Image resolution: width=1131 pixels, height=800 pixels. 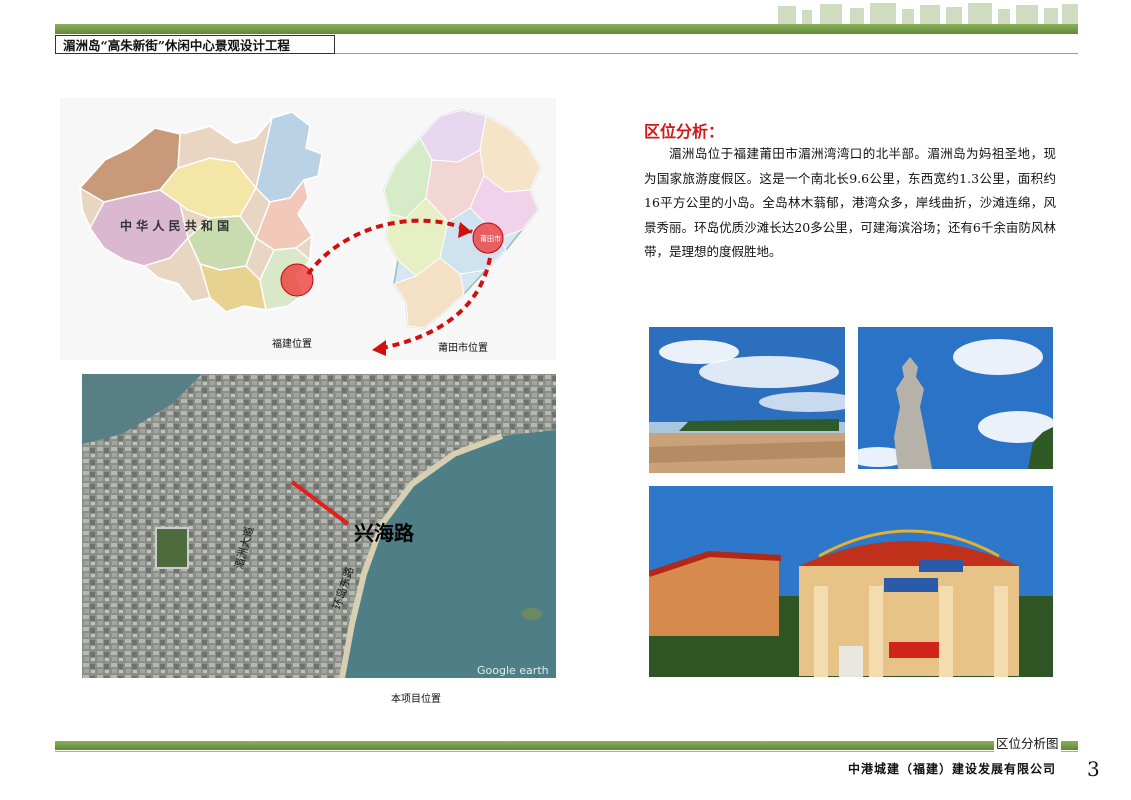 I want to click on header-divider, so click(x=706, y=53).